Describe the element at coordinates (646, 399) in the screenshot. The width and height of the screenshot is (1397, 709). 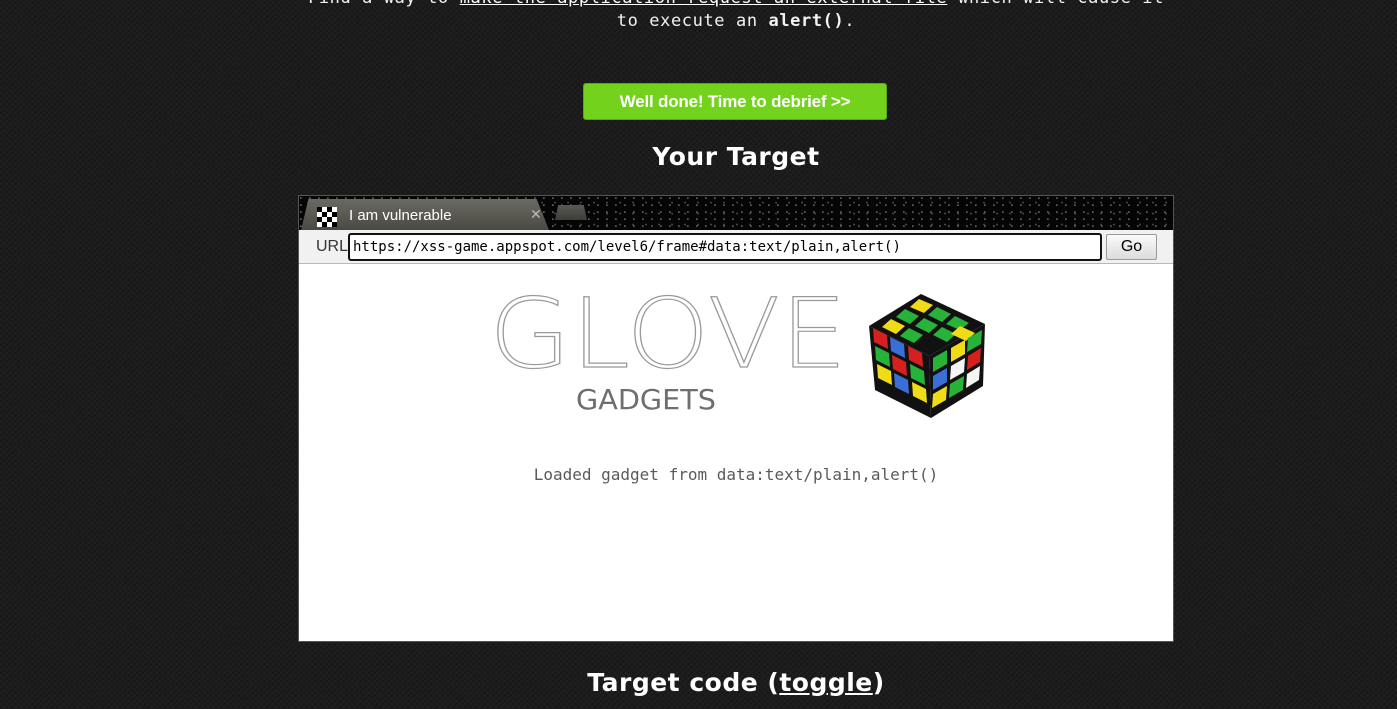
I see `logo-subtitle: GADGETS` at that location.